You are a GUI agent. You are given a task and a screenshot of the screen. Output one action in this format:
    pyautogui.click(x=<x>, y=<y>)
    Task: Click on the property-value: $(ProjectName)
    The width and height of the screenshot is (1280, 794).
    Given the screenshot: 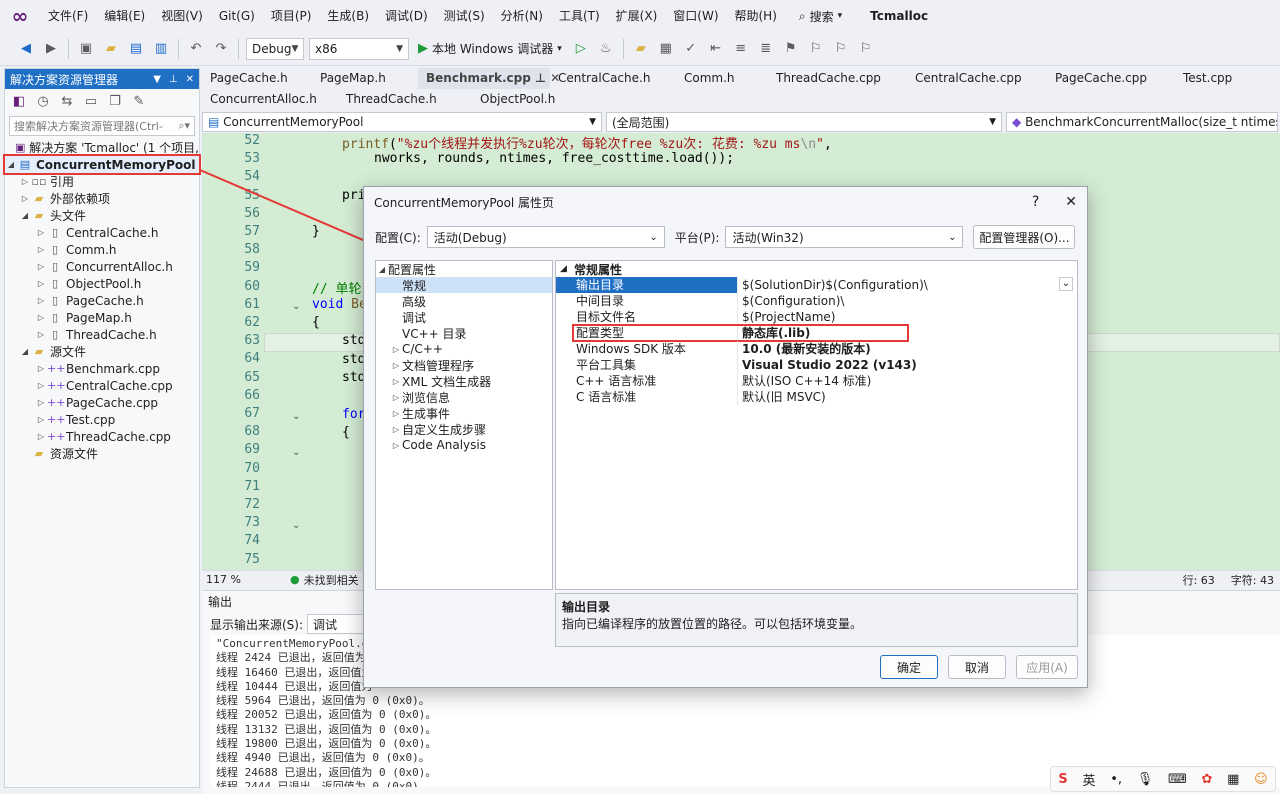 What is the action you would take?
    pyautogui.click(x=907, y=317)
    